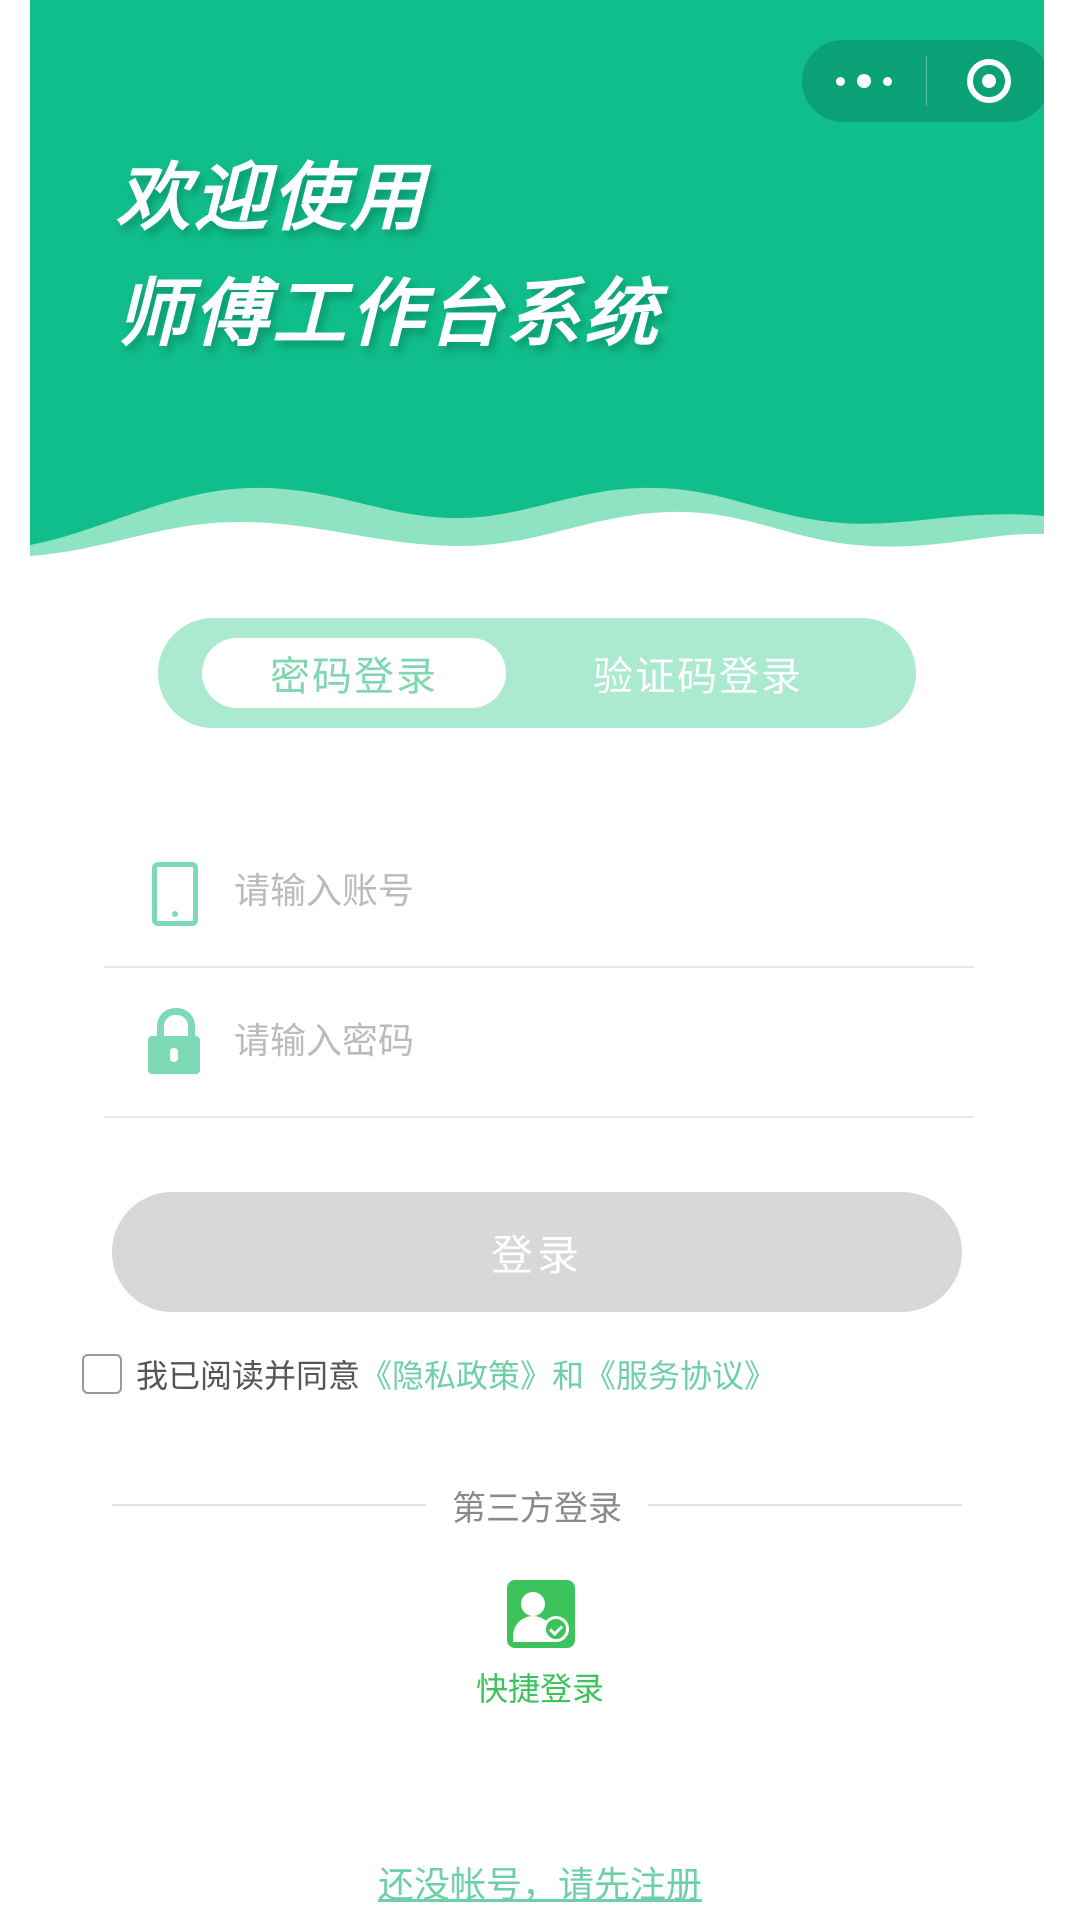 The height and width of the screenshot is (1920, 1080). I want to click on tab-code-login: 验证码登录, so click(698, 673).